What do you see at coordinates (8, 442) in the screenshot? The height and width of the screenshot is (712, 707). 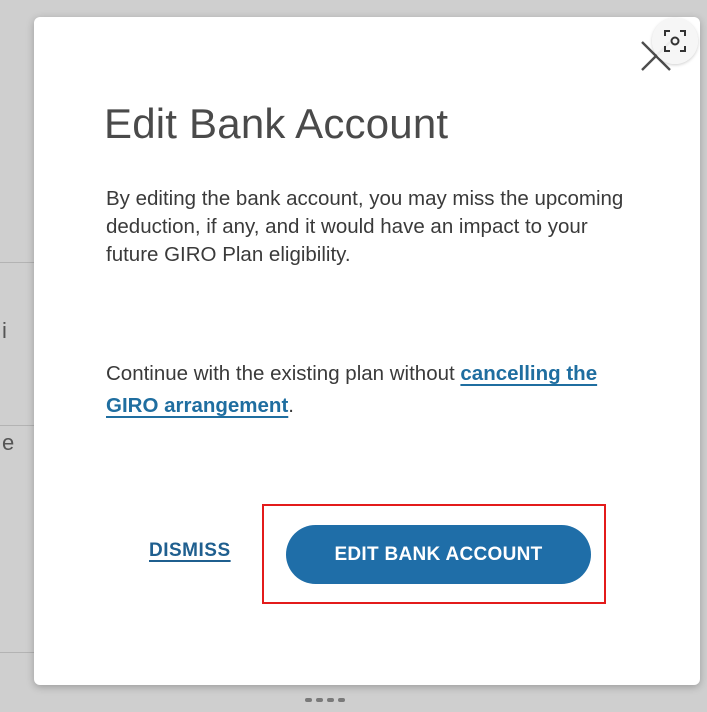 I see `background-text-fragment: e` at bounding box center [8, 442].